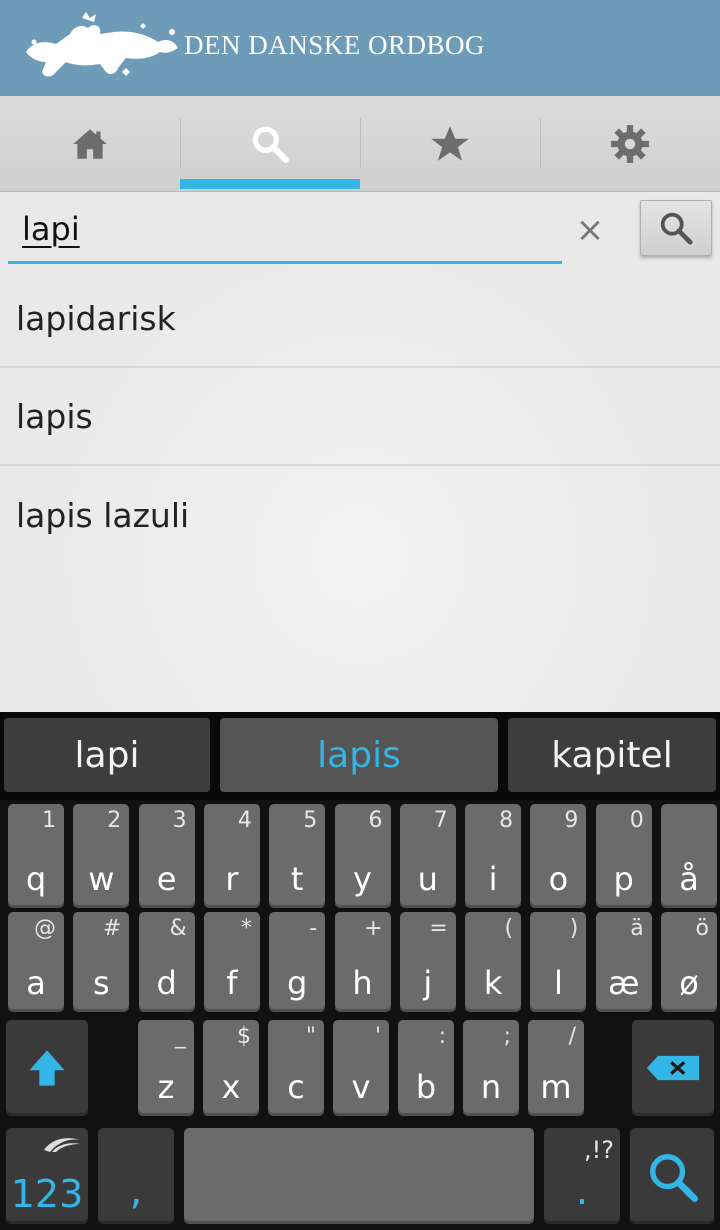  I want to click on key-label: p, so click(623, 879).